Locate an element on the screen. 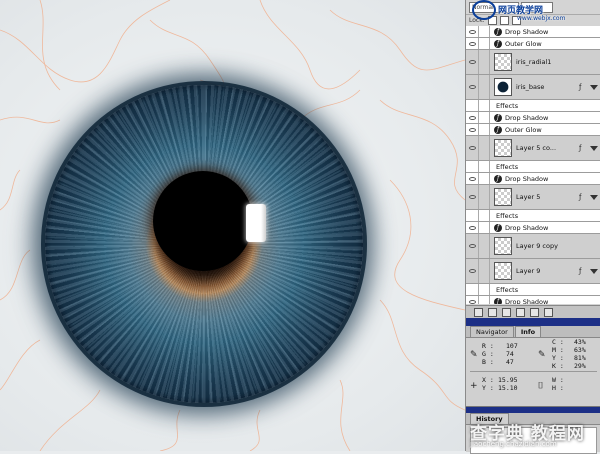 The height and width of the screenshot is (454, 600). layer-row: Layer 9 copy is located at coordinates (533, 246).